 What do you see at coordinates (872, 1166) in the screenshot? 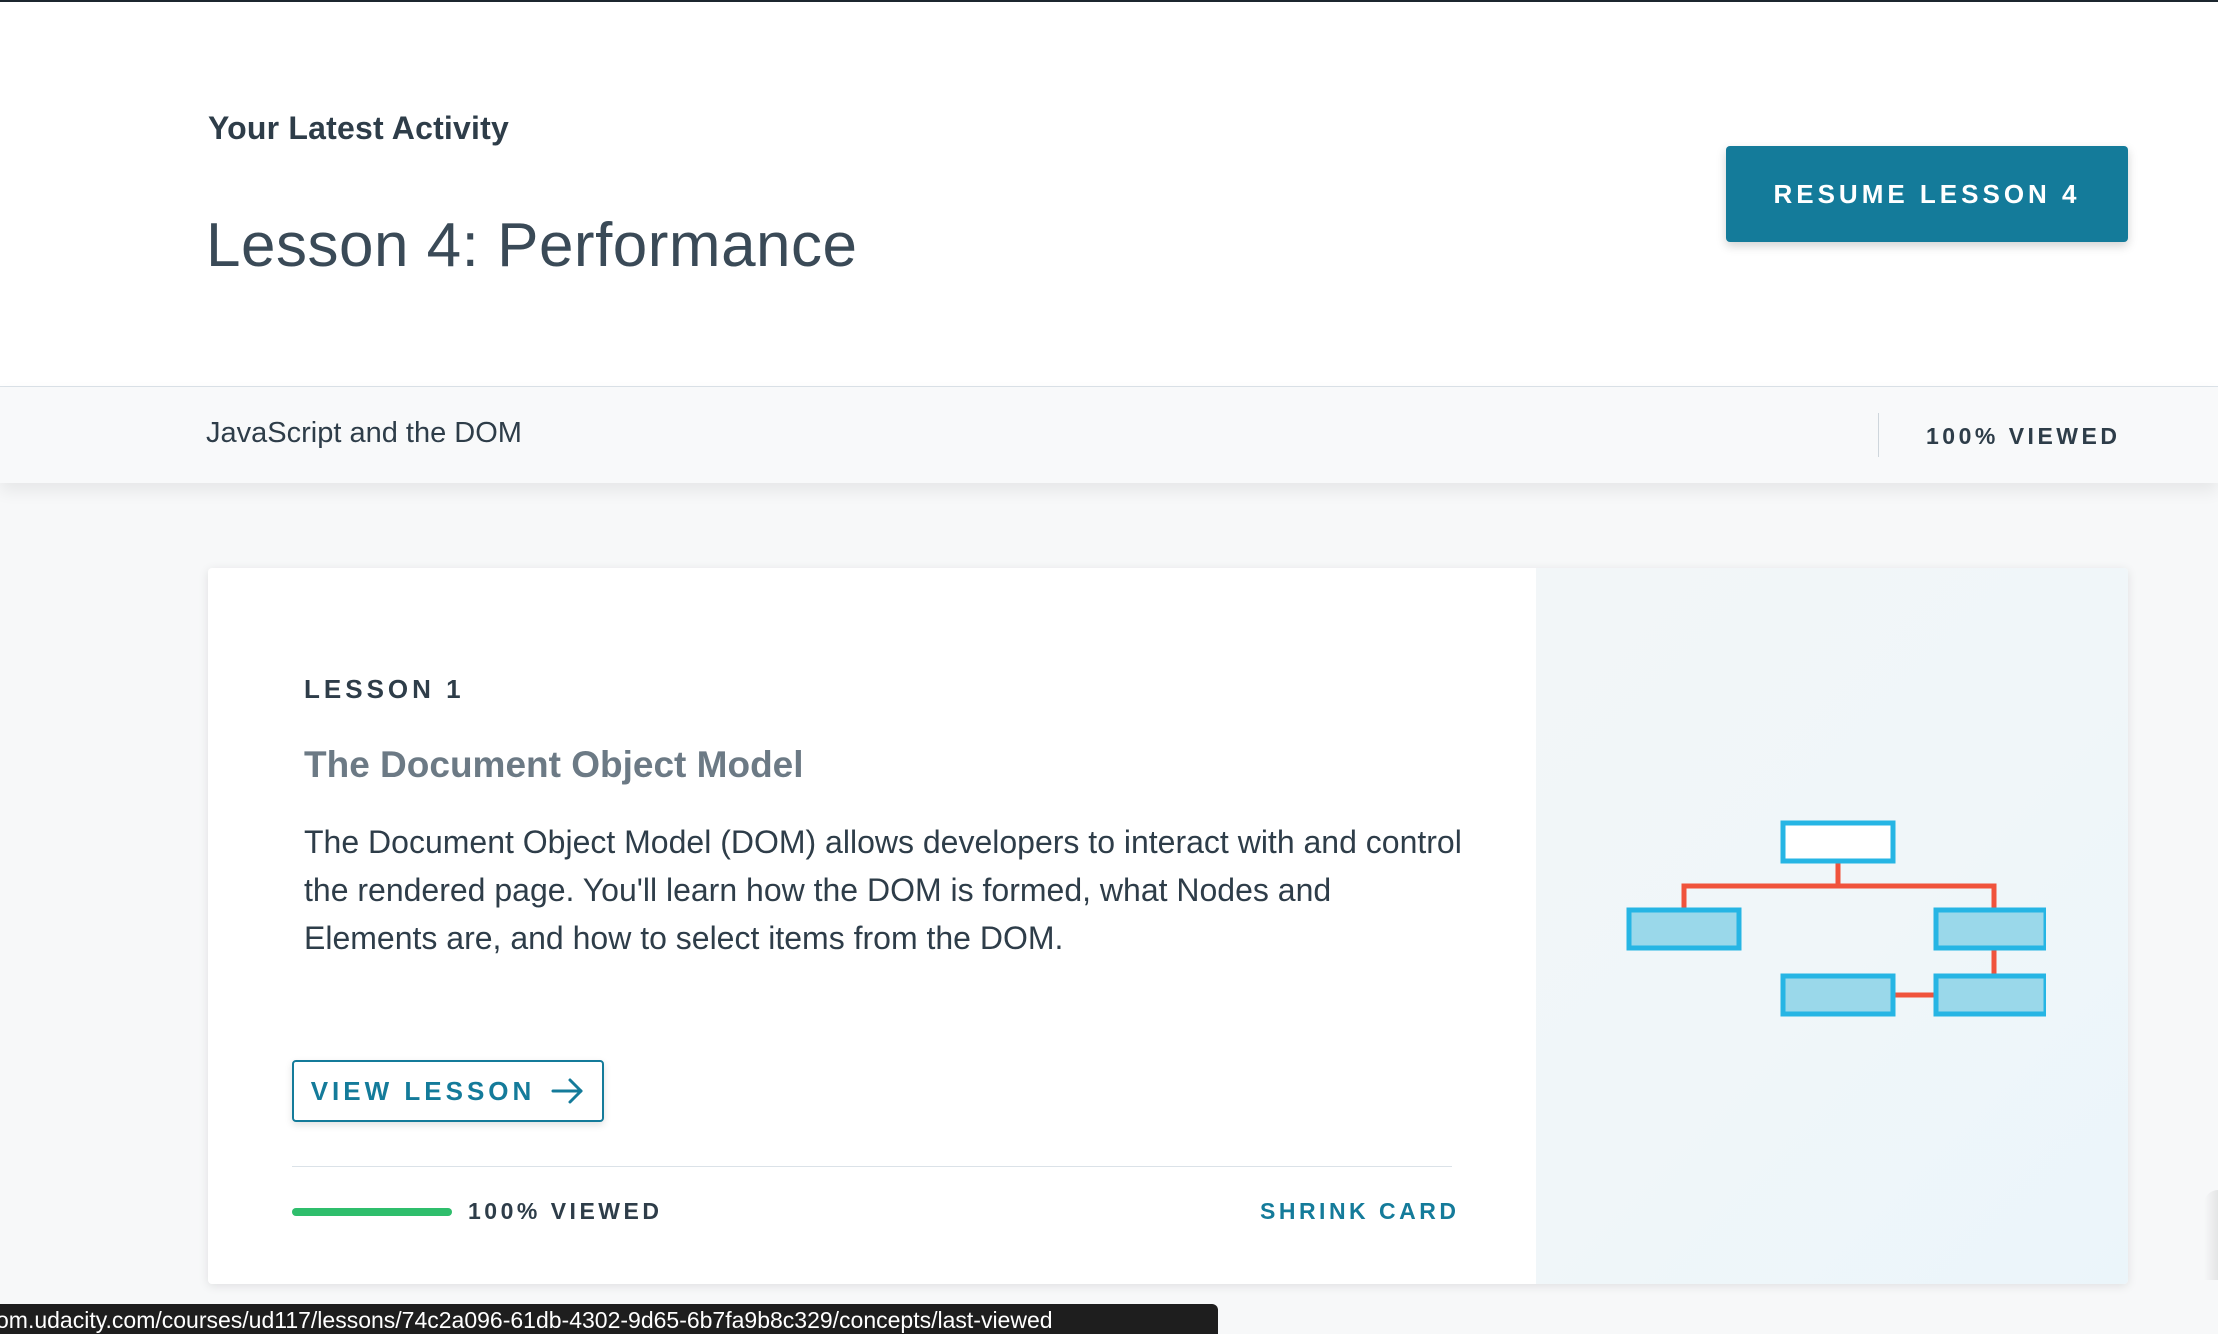
I see `card-divider` at bounding box center [872, 1166].